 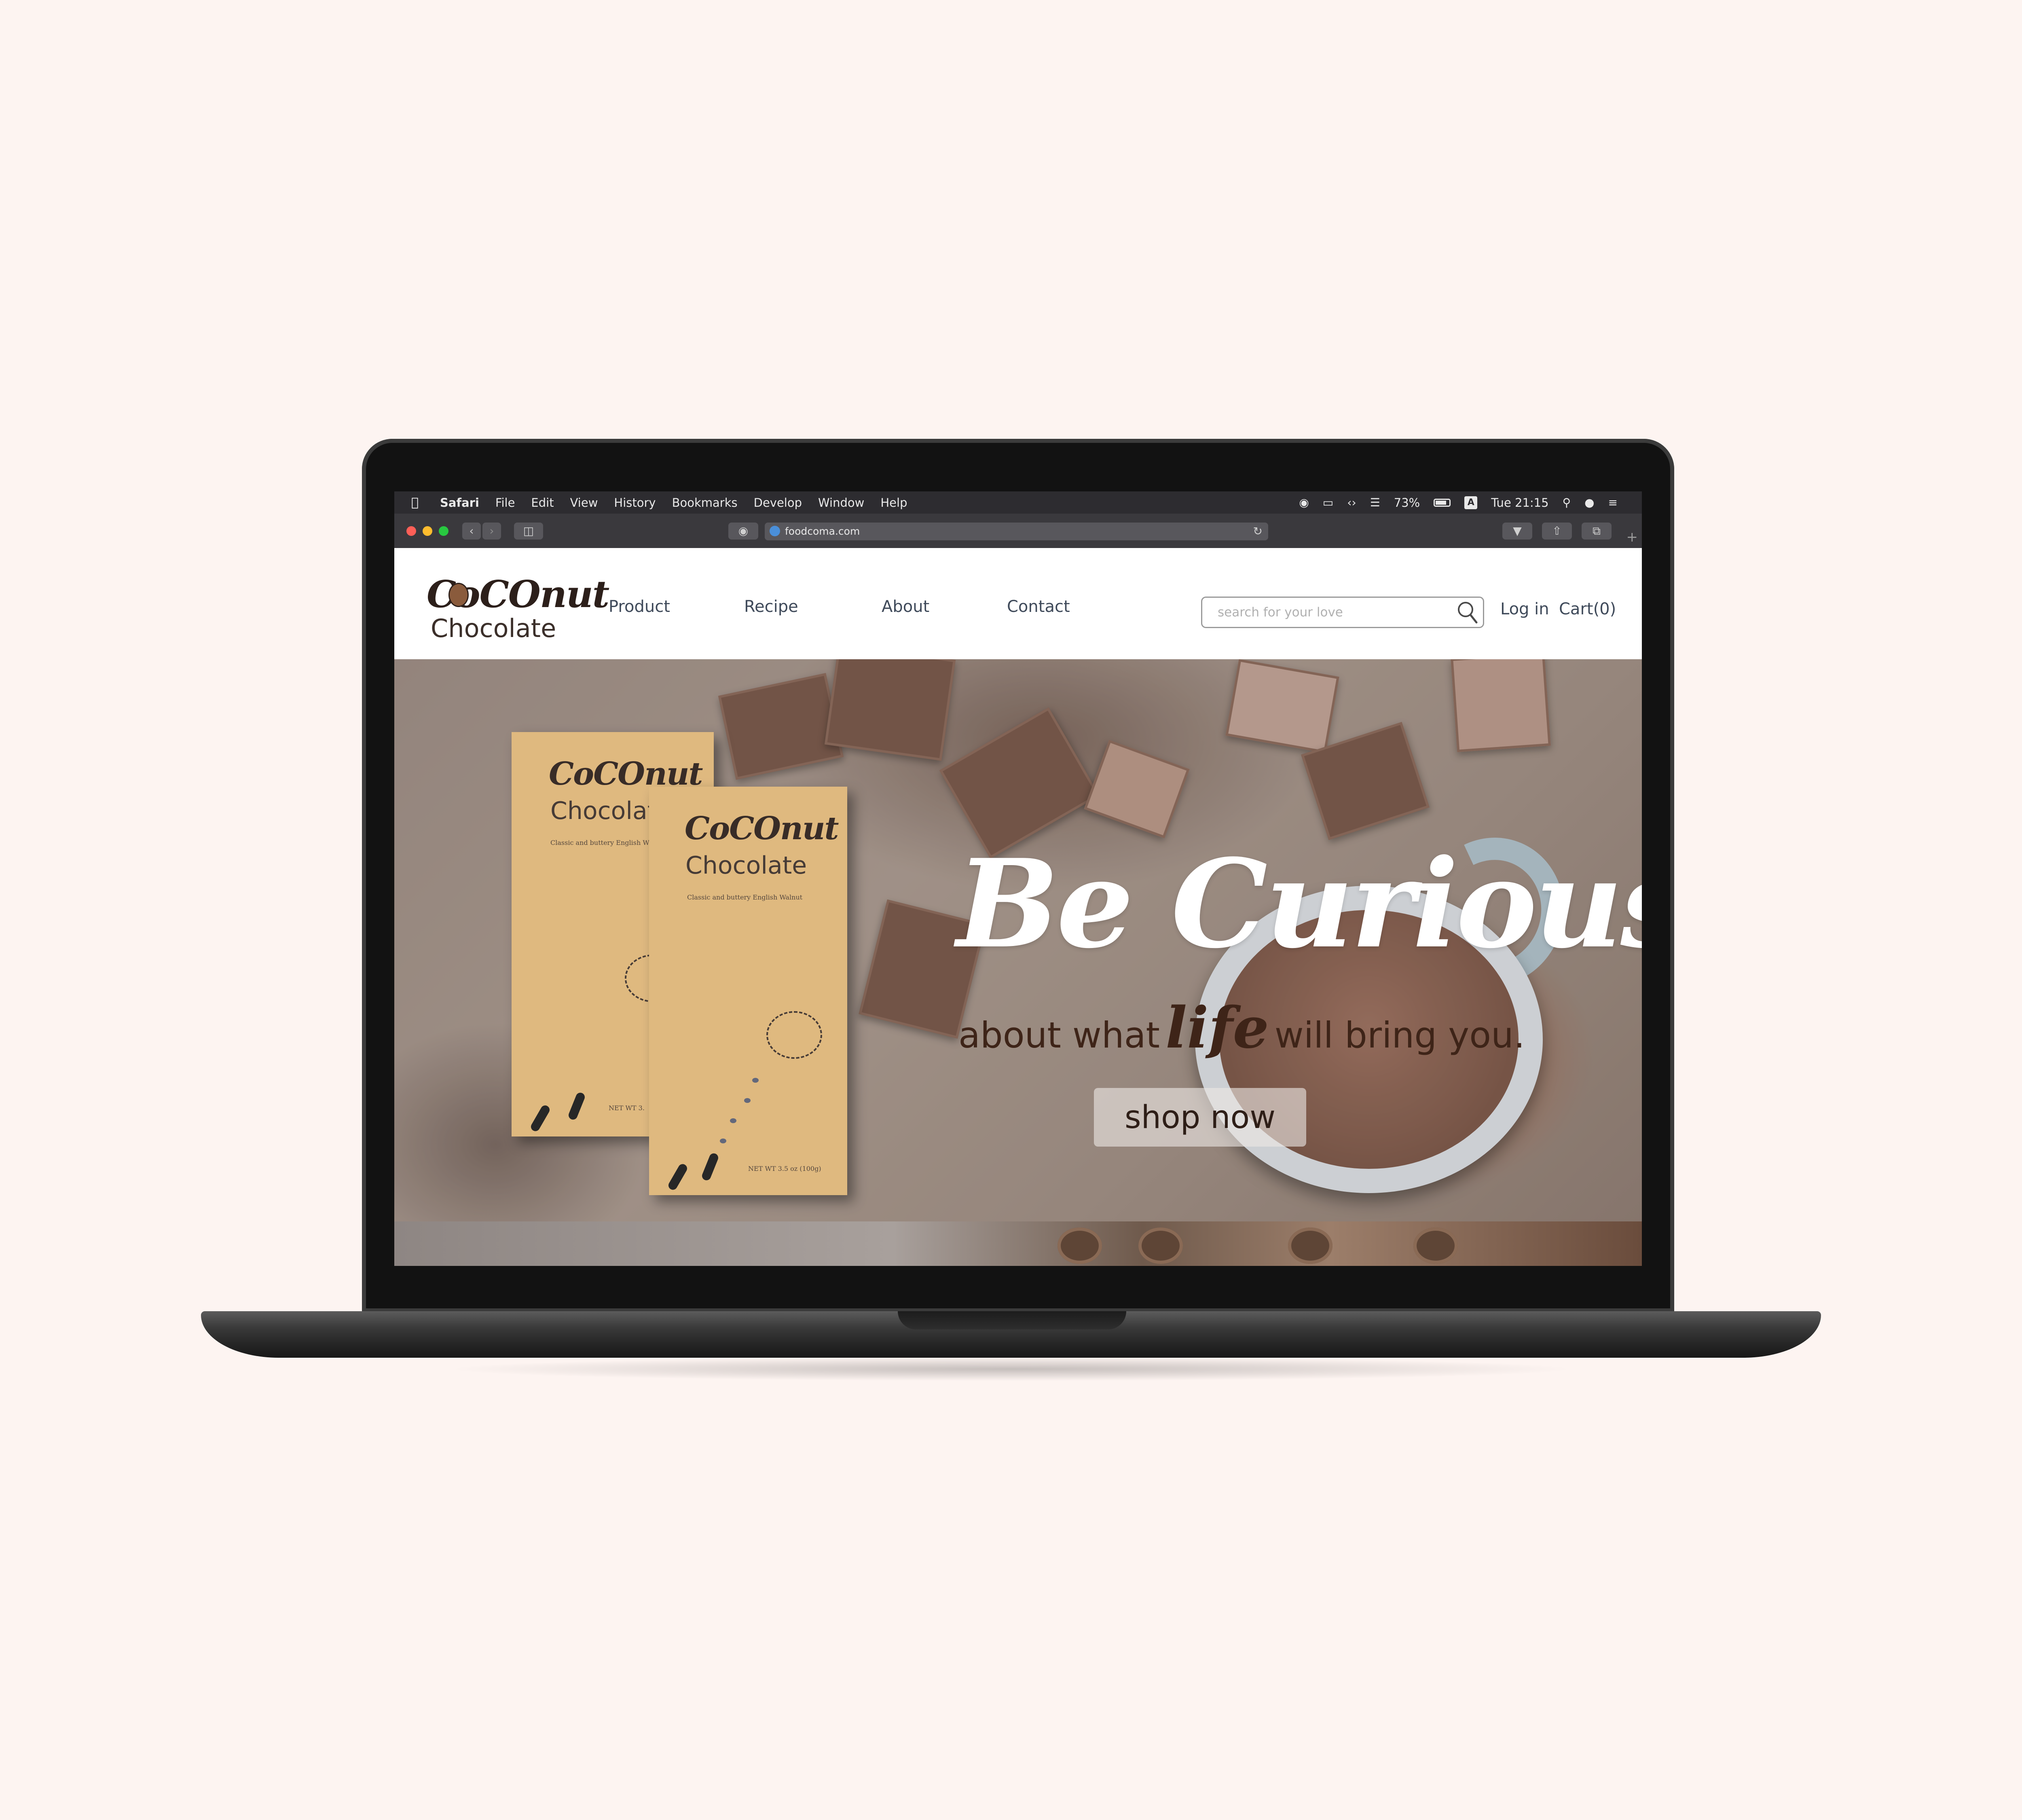 What do you see at coordinates (1524, 609) in the screenshot?
I see `login-link: Log in` at bounding box center [1524, 609].